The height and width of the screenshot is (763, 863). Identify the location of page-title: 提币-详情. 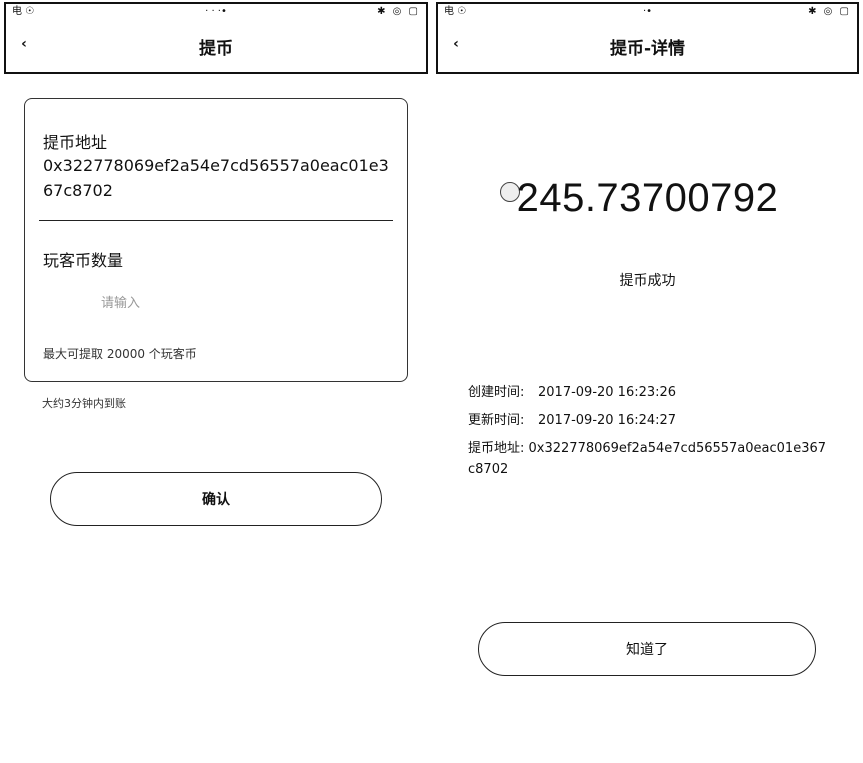
(647, 49).